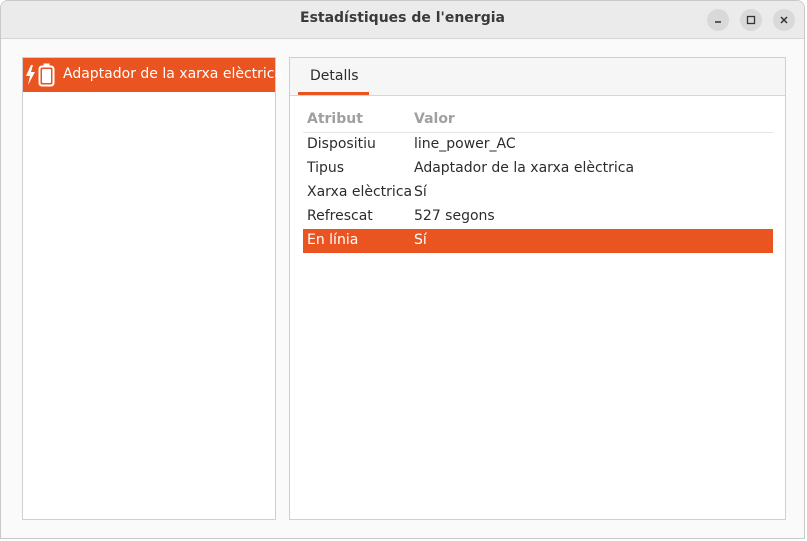  What do you see at coordinates (537, 77) in the screenshot?
I see `tab-bar: Detalls` at bounding box center [537, 77].